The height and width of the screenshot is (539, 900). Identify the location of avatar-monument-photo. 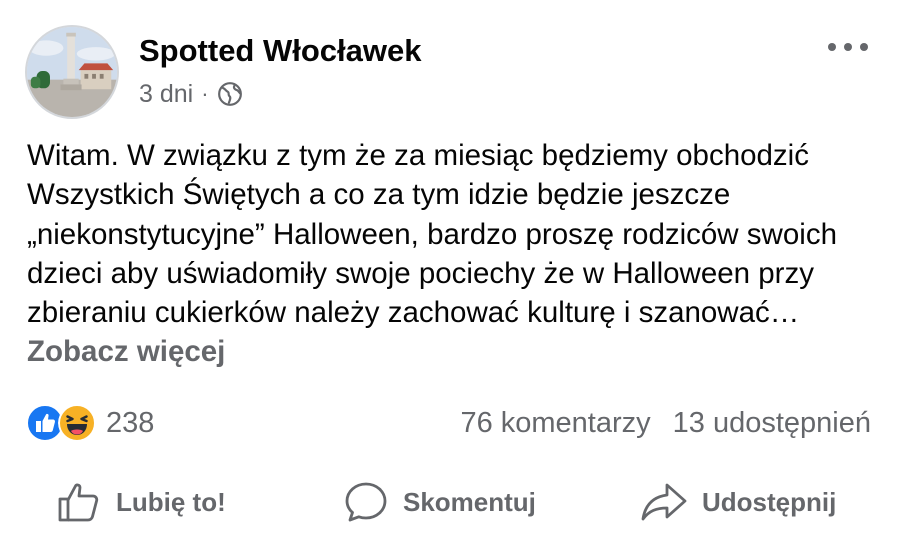
(72, 72).